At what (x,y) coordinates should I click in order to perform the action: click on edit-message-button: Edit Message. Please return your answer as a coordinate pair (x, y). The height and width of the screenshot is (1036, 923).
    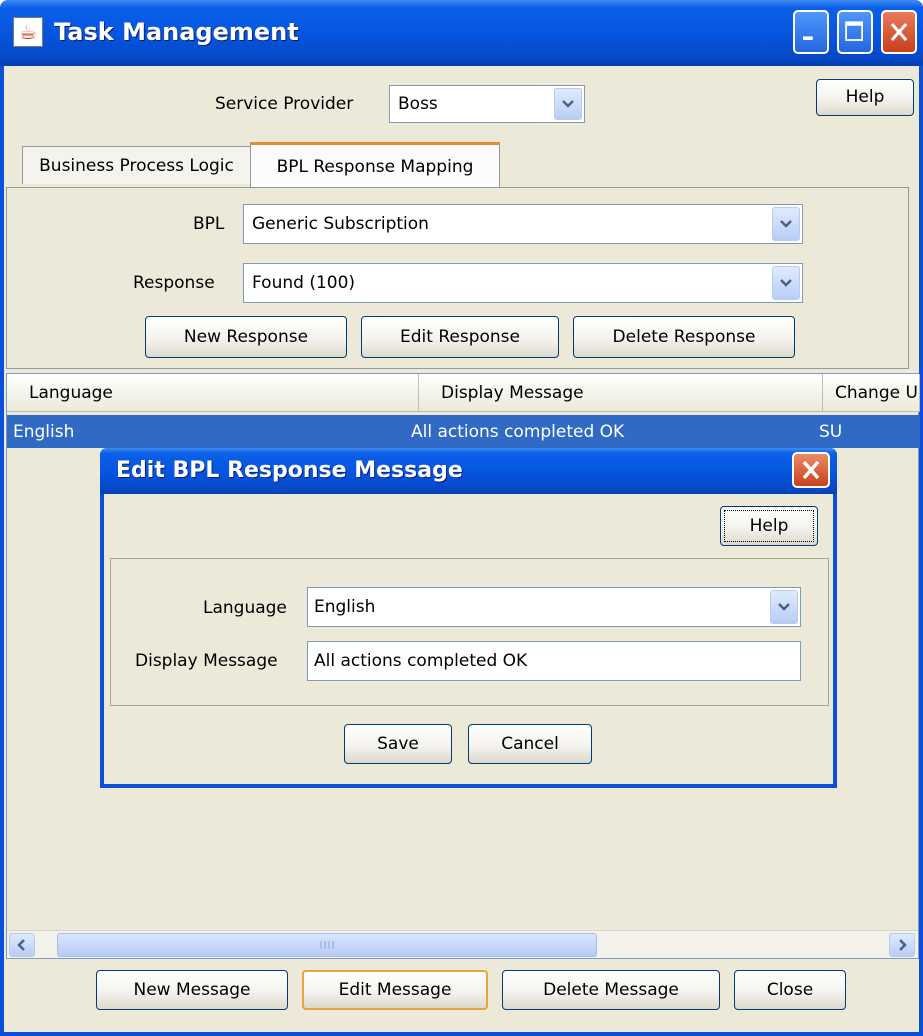
    Looking at the image, I should click on (395, 990).